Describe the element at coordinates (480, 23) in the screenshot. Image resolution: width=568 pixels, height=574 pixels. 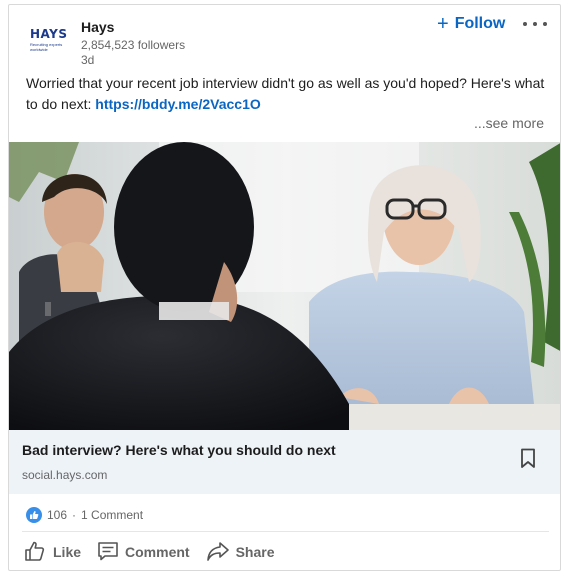
I see `follow-label: Follow` at that location.